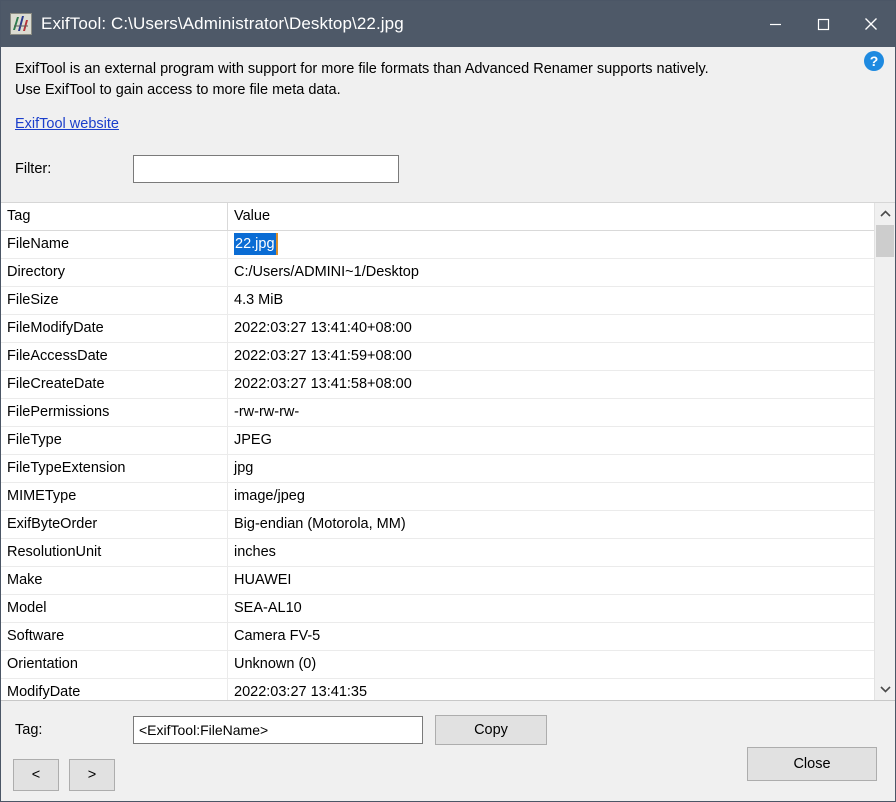 This screenshot has width=896, height=802. Describe the element at coordinates (448, 116) in the screenshot. I see `link-row: ExifTool website` at that location.